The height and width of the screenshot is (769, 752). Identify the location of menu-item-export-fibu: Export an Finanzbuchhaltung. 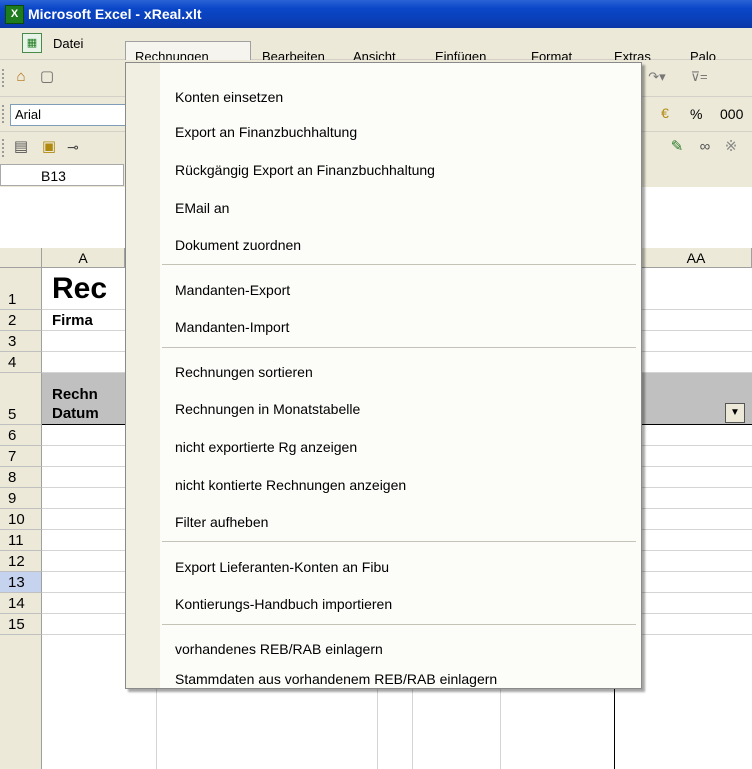
(266, 132).